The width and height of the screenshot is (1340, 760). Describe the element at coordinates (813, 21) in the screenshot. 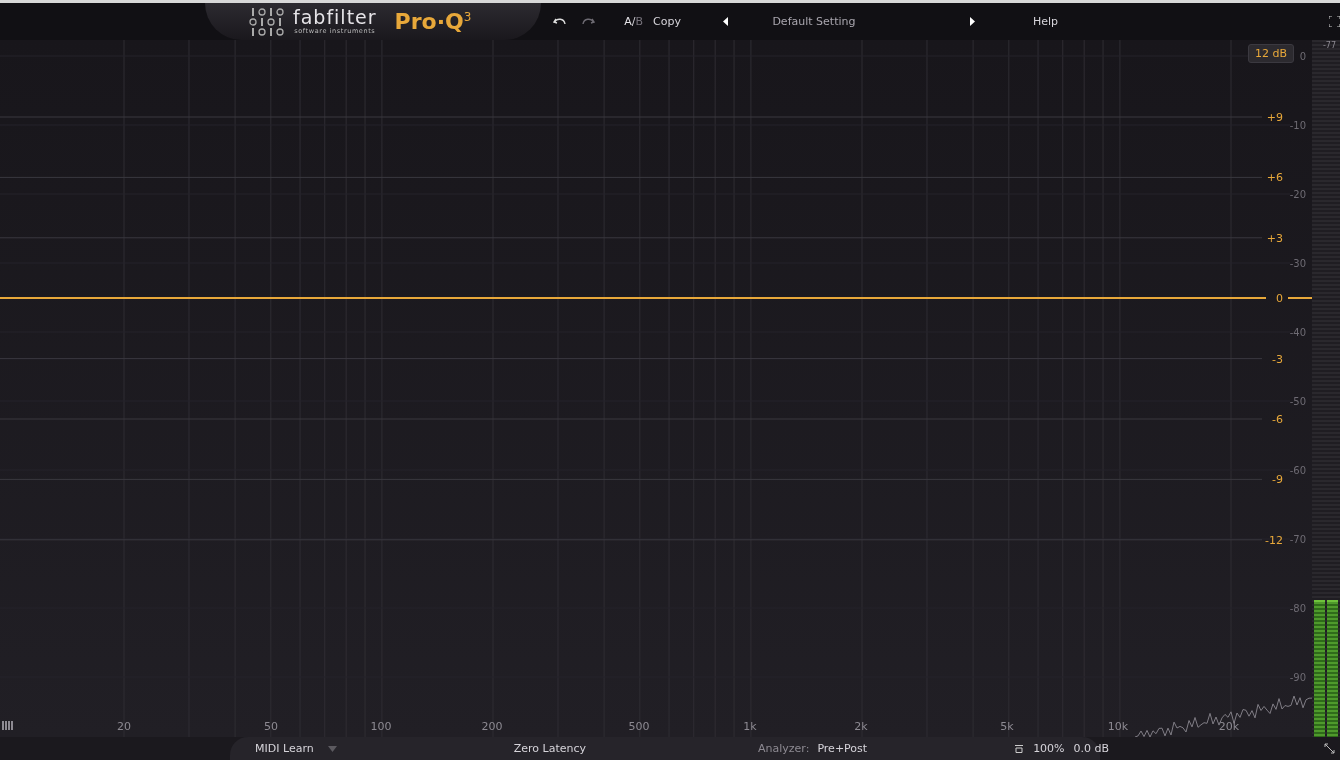

I see `preset-name: Default Setting` at that location.